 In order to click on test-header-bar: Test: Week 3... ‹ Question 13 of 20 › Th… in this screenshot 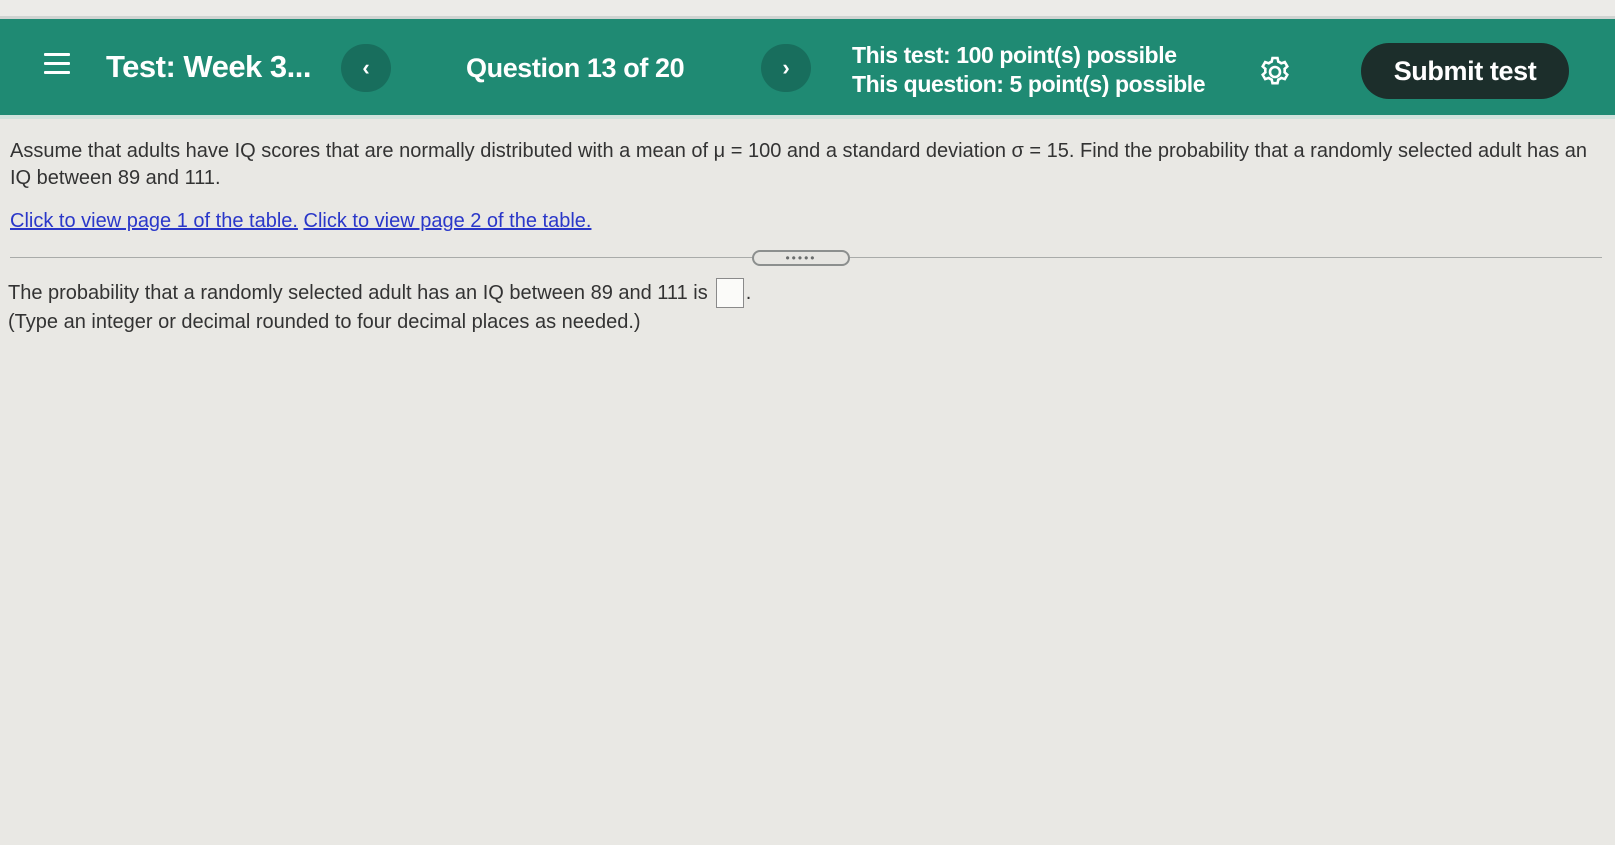, I will do `click(807, 67)`.